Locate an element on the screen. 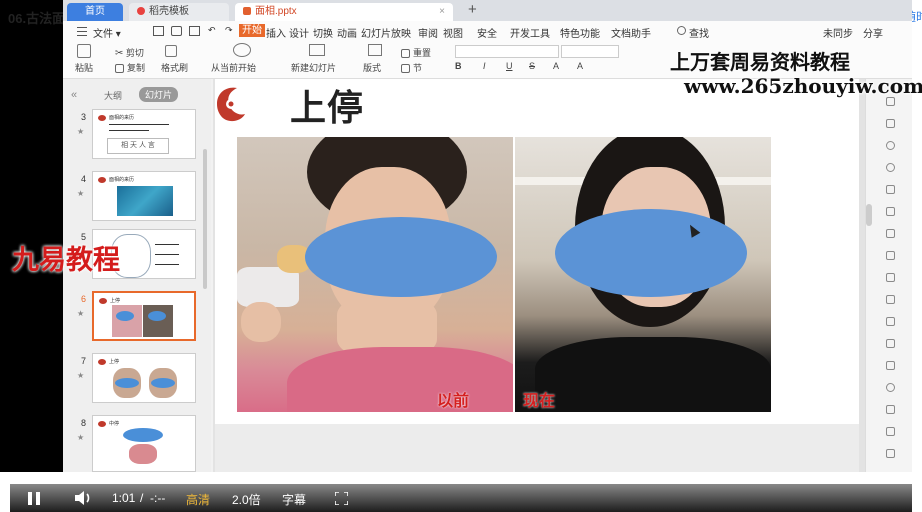 This screenshot has width=922, height=512. menu-security: 安全 is located at coordinates (487, 32).